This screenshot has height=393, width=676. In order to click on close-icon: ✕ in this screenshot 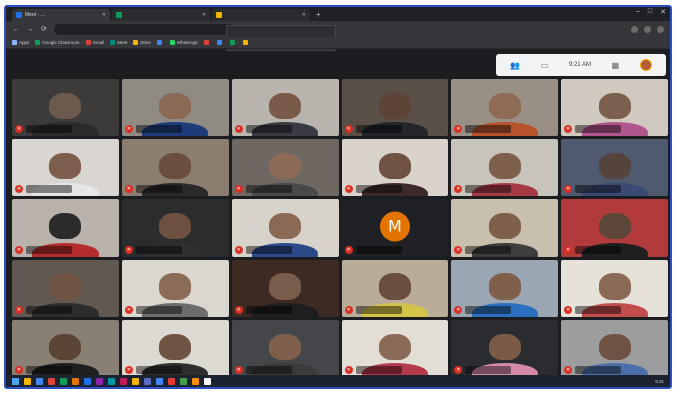, I will do `click(663, 12)`.